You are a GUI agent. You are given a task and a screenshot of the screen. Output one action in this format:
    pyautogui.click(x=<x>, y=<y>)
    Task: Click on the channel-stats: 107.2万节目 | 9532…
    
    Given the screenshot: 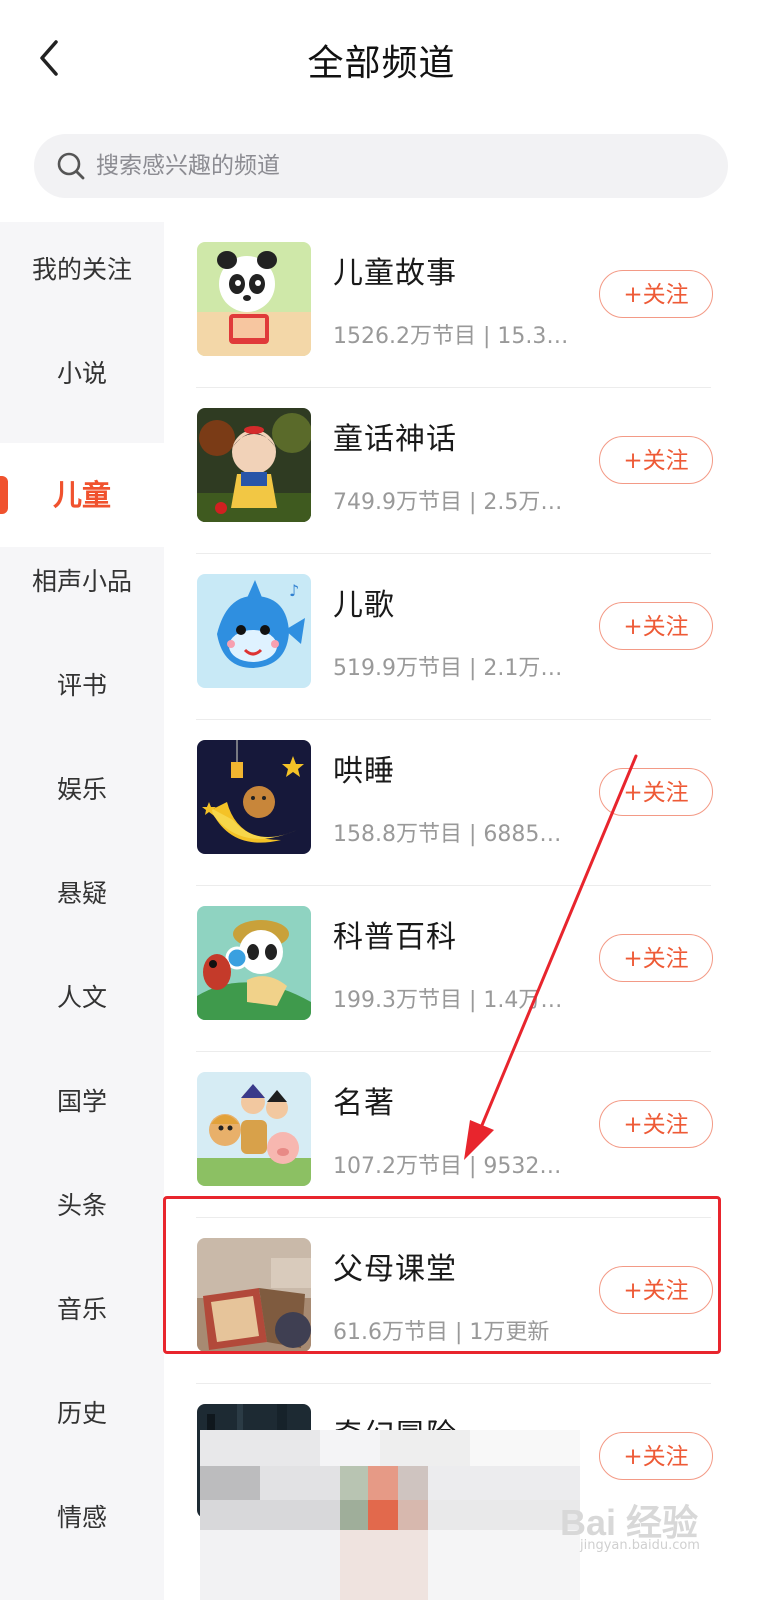 What is the action you would take?
    pyautogui.click(x=447, y=1166)
    